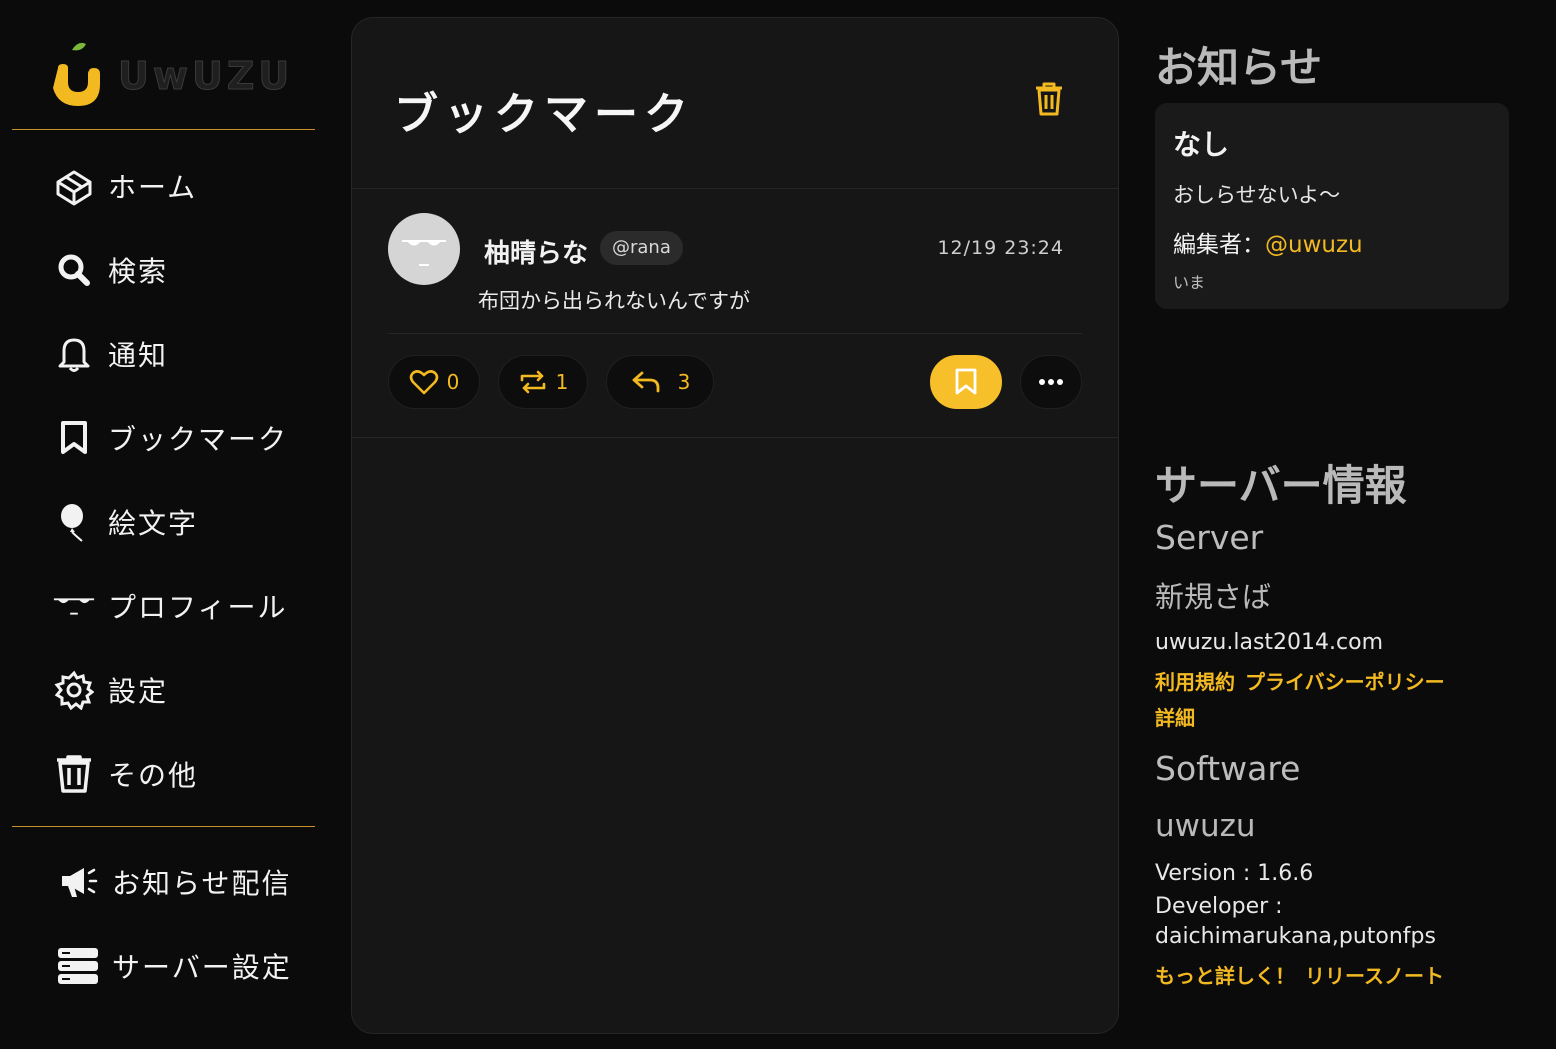 The width and height of the screenshot is (1556, 1049). I want to click on sidebar-item-label: ブックマーク, so click(198, 439).